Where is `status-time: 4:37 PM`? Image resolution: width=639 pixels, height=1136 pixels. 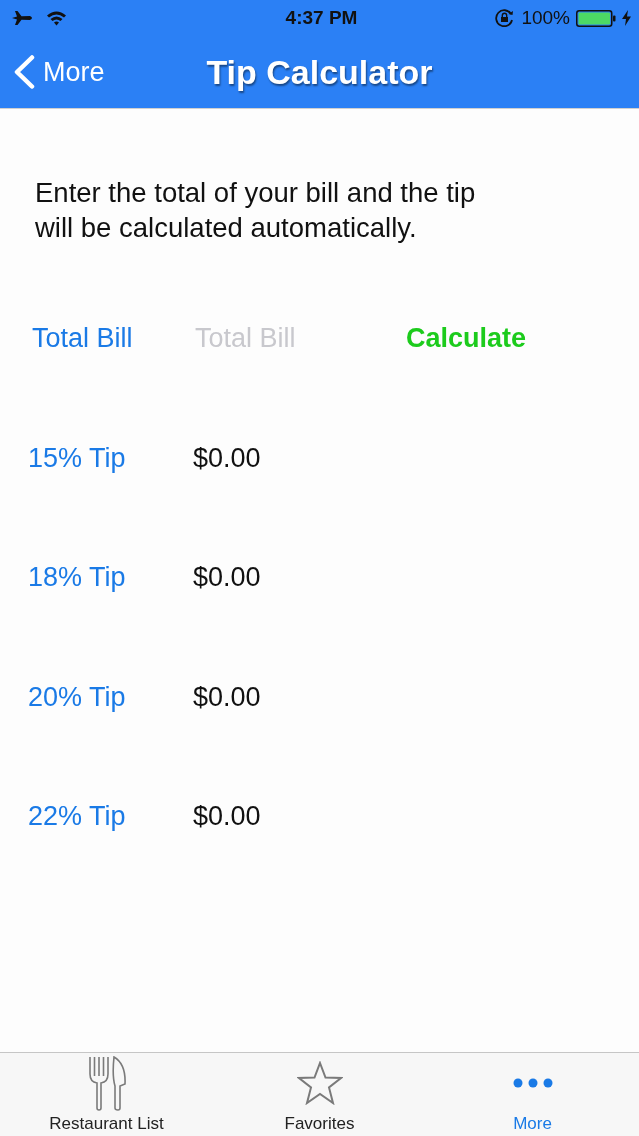
status-time: 4:37 PM is located at coordinates (321, 18).